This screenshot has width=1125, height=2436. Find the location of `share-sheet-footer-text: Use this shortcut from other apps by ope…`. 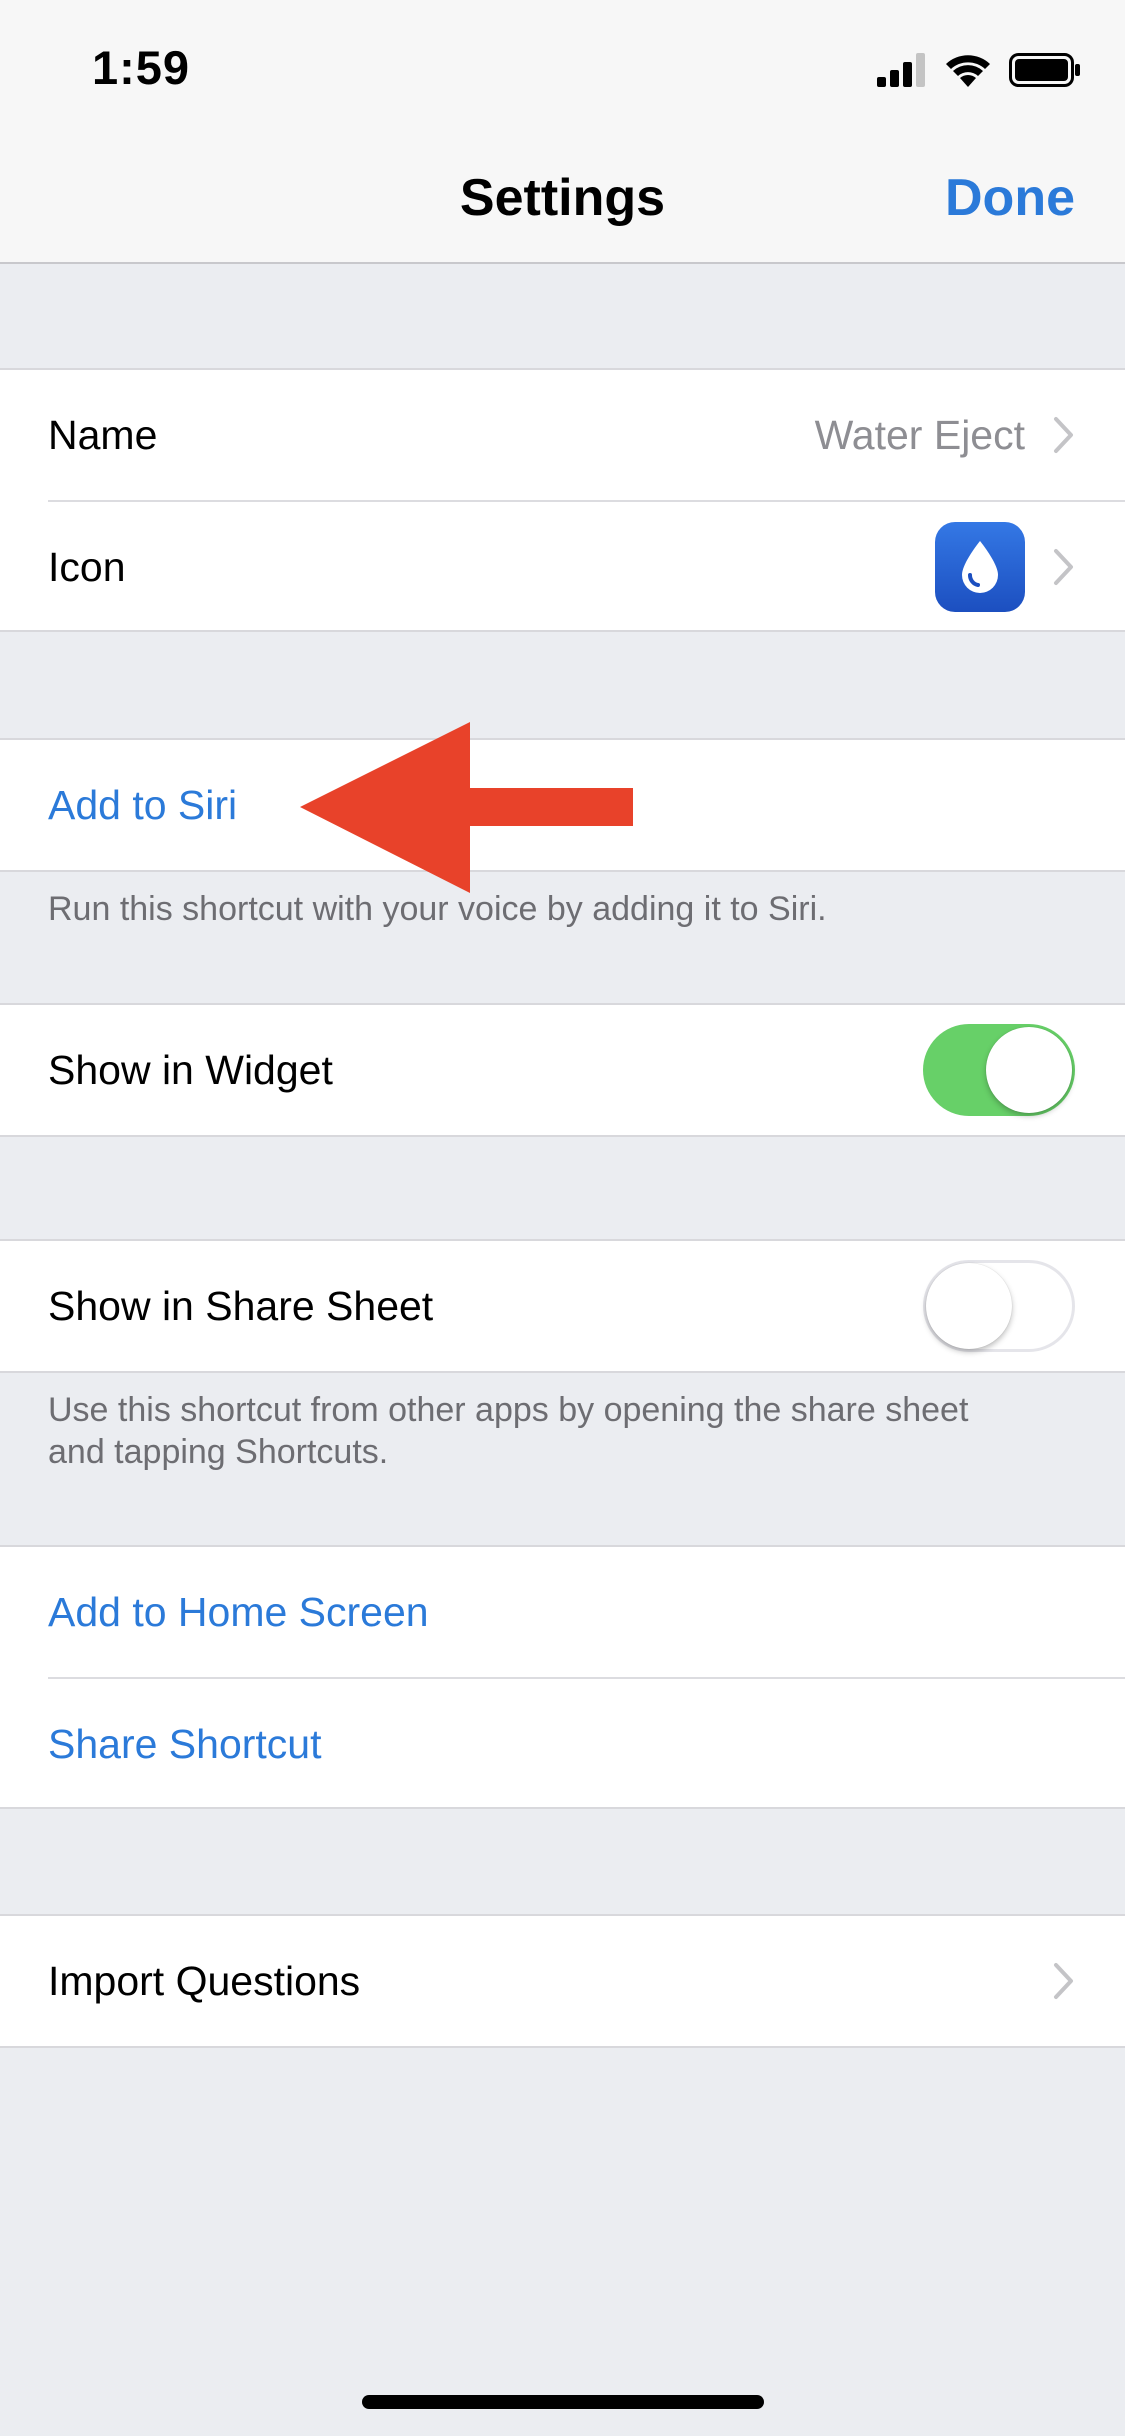

share-sheet-footer-text: Use this shortcut from other apps by ope… is located at coordinates (508, 1431).